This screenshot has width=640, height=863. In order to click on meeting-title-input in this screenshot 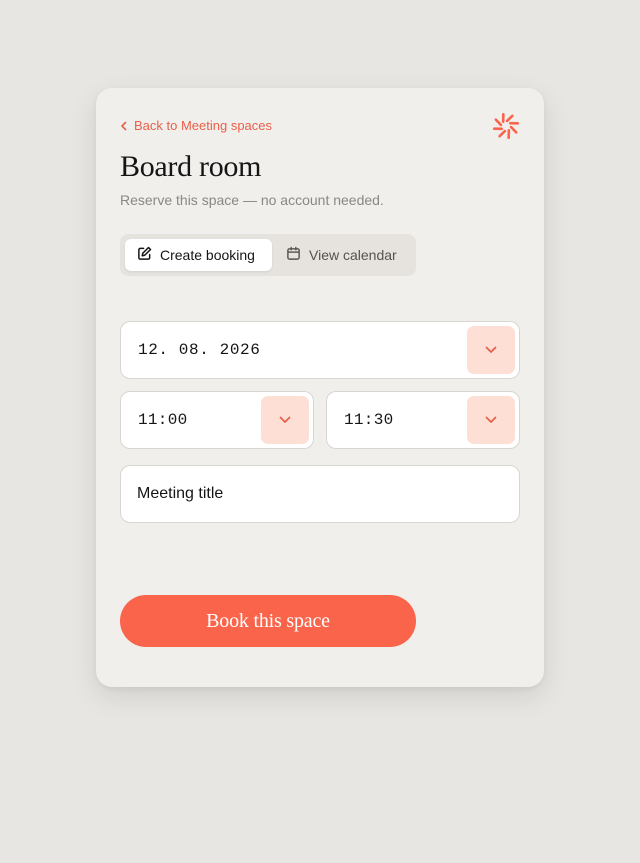, I will do `click(320, 494)`.